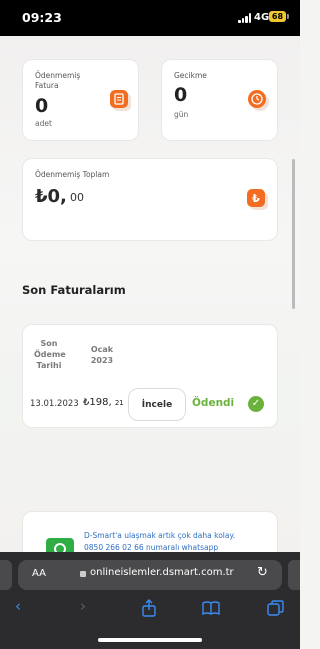 This screenshot has width=320, height=649. I want to click on url-text: onlineislemler.dsmart.com.tr, so click(162, 572).